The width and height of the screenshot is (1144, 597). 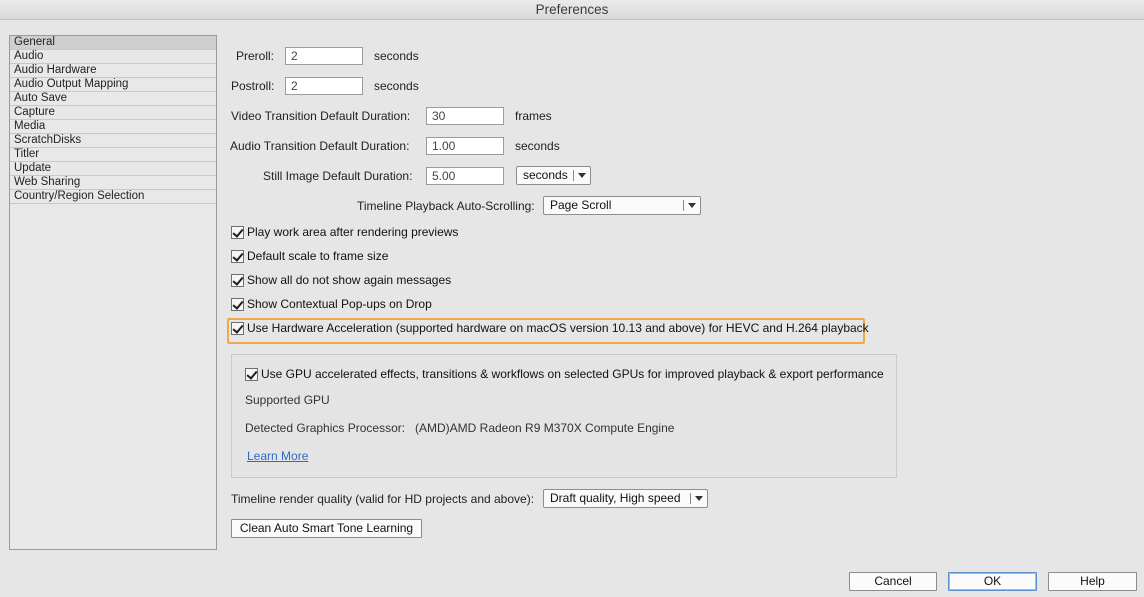 What do you see at coordinates (113, 197) in the screenshot?
I see `sidebar-item-country-region: Country/Region Selection` at bounding box center [113, 197].